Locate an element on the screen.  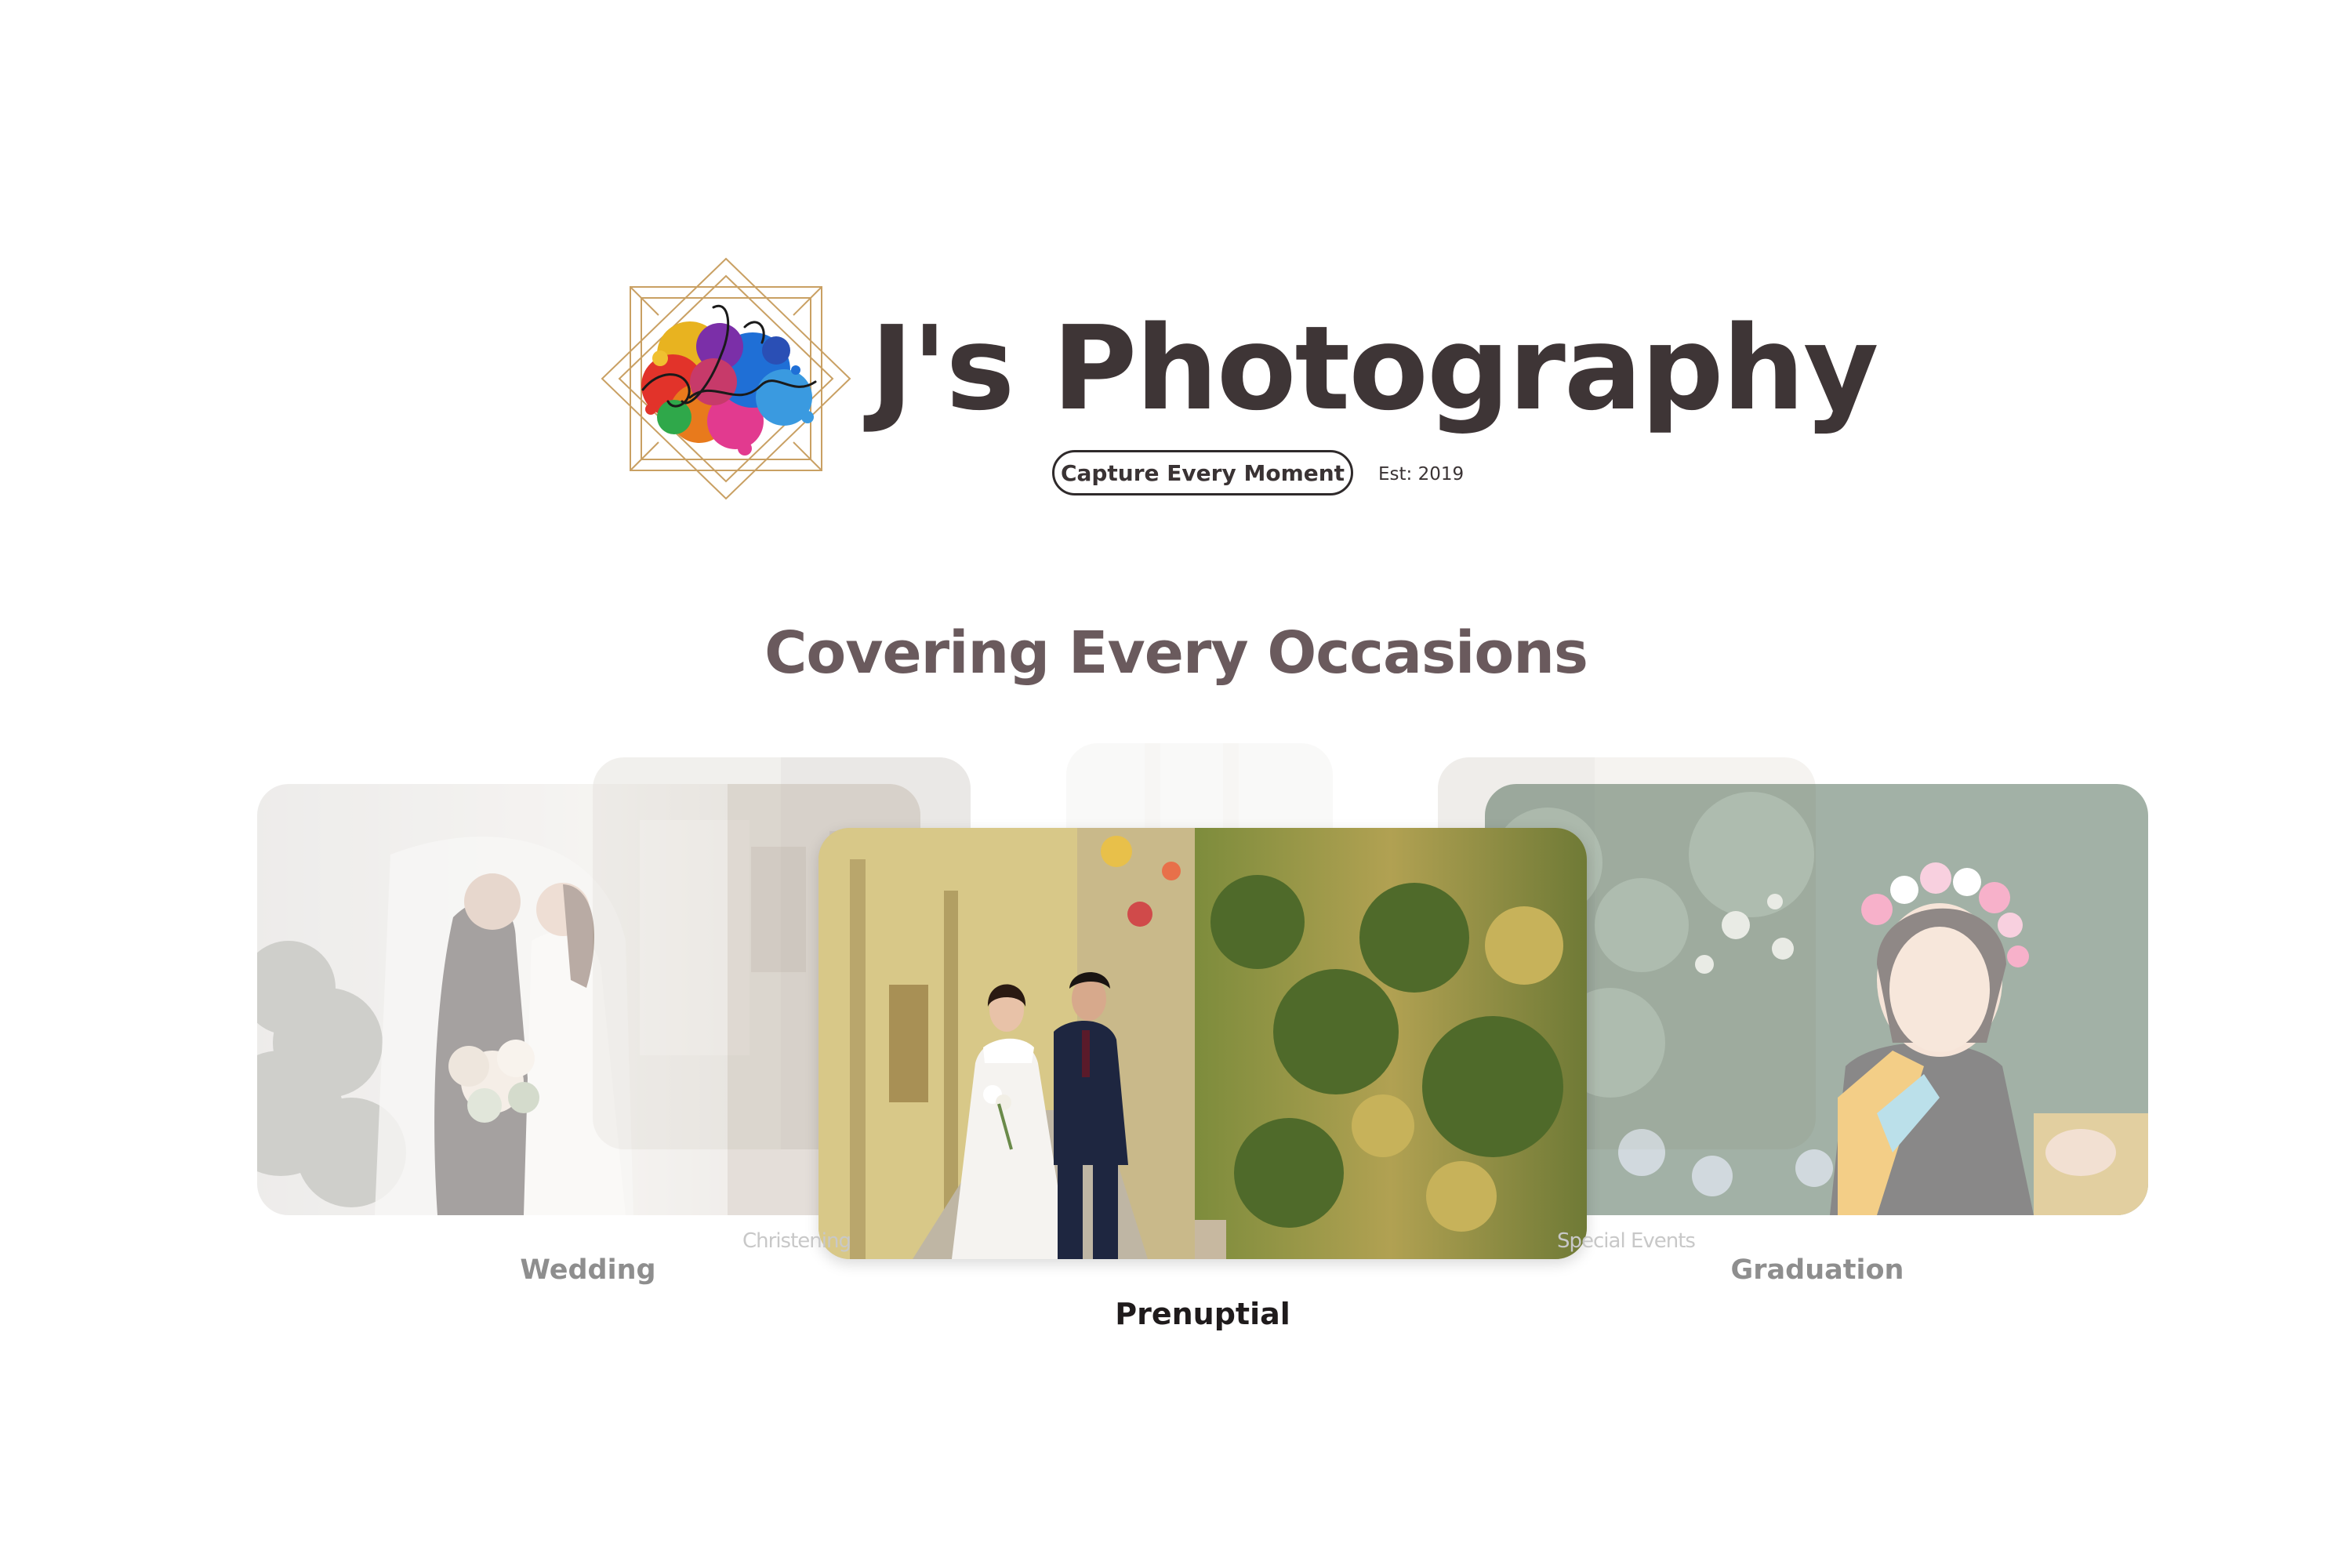
couple-walking-in-alley-photo is located at coordinates (1202, 1043).